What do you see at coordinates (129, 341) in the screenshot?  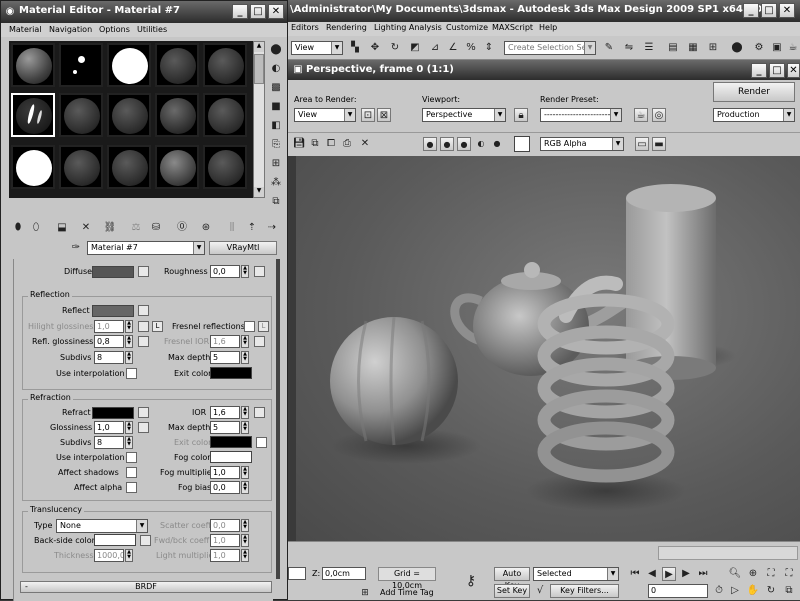 I see `refl-glossiness-spinner: ▲ ▼` at bounding box center [129, 341].